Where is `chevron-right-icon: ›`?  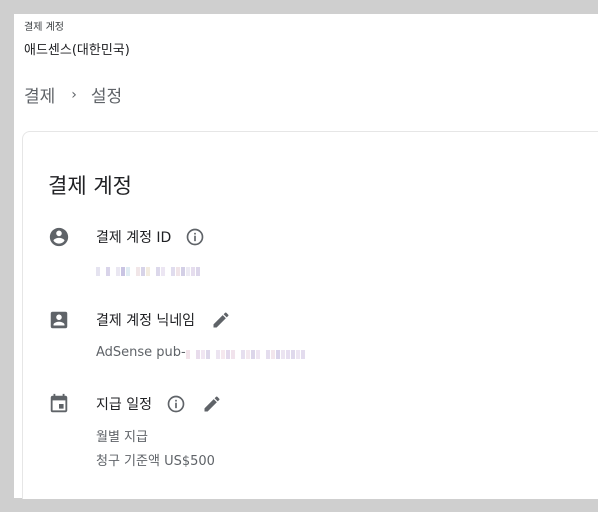
chevron-right-icon: › is located at coordinates (74, 94).